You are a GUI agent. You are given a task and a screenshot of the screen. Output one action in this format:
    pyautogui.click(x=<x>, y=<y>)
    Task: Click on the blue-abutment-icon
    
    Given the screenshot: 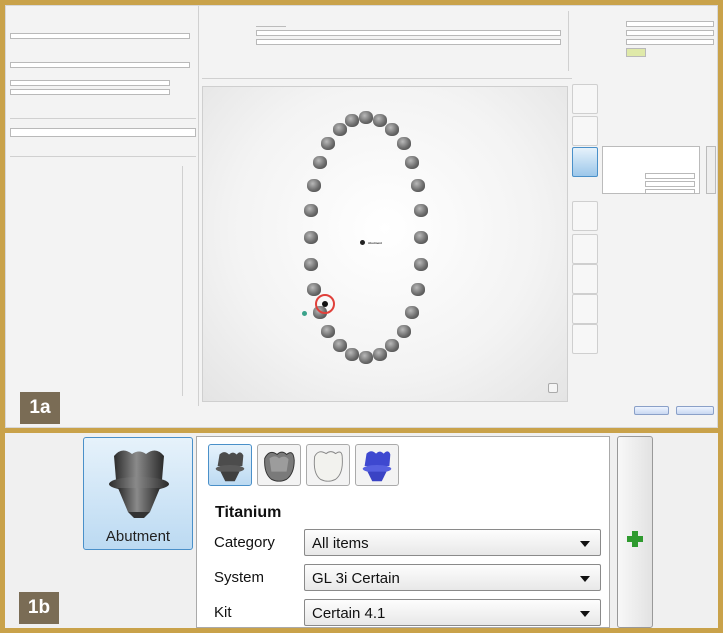 What is the action you would take?
    pyautogui.click(x=377, y=466)
    